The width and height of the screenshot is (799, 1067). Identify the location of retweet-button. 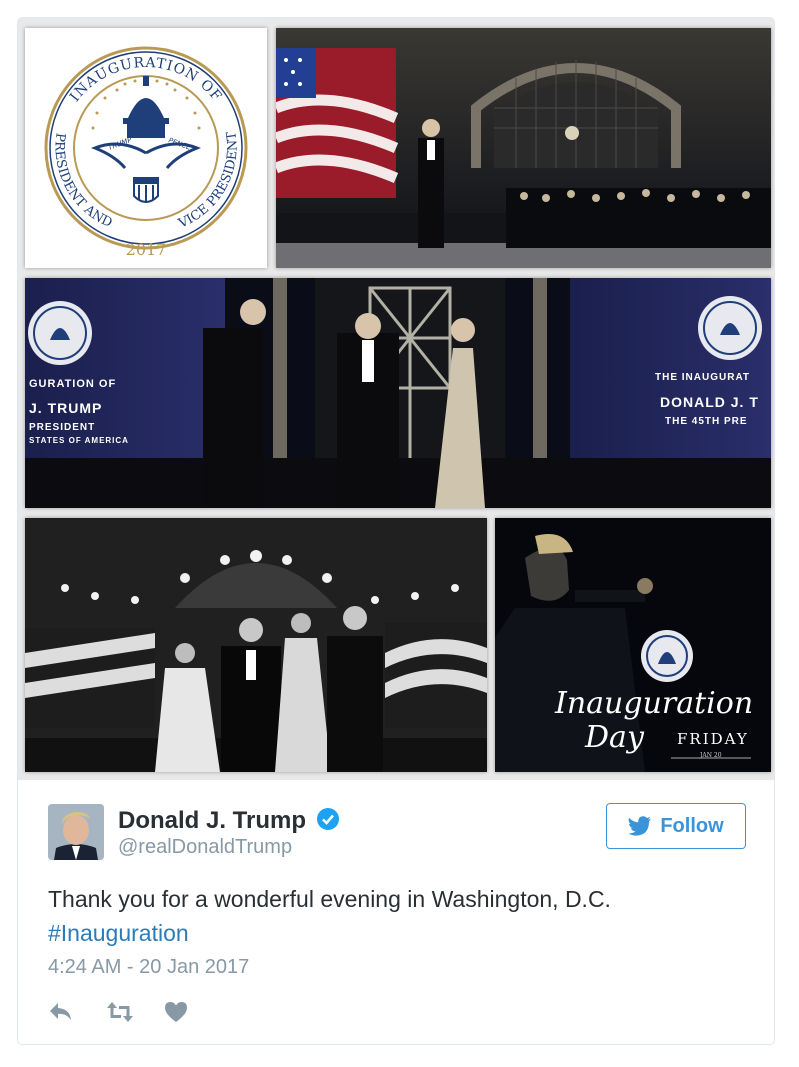
(135, 1012).